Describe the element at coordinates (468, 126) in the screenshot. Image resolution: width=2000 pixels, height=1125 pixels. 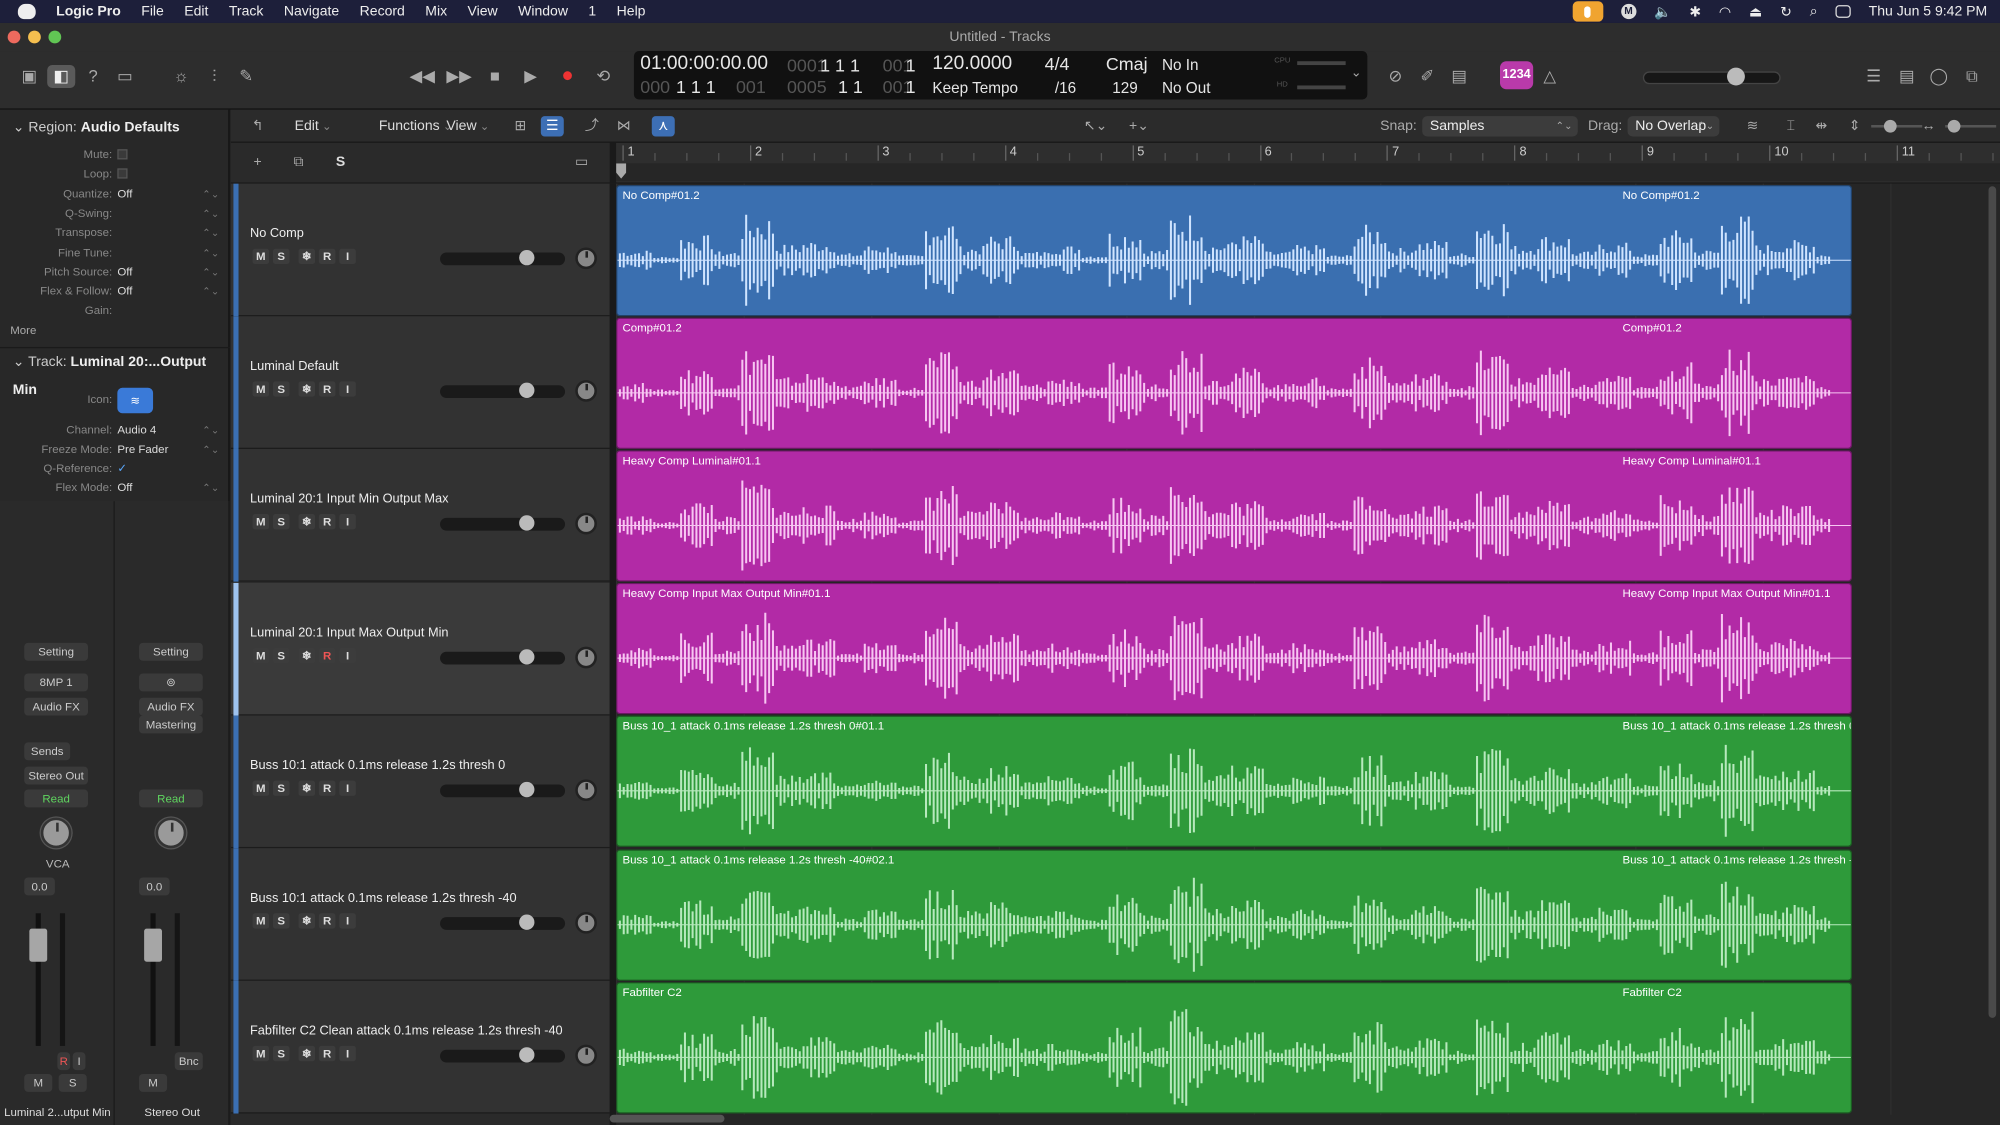
I see `view-menu: View` at that location.